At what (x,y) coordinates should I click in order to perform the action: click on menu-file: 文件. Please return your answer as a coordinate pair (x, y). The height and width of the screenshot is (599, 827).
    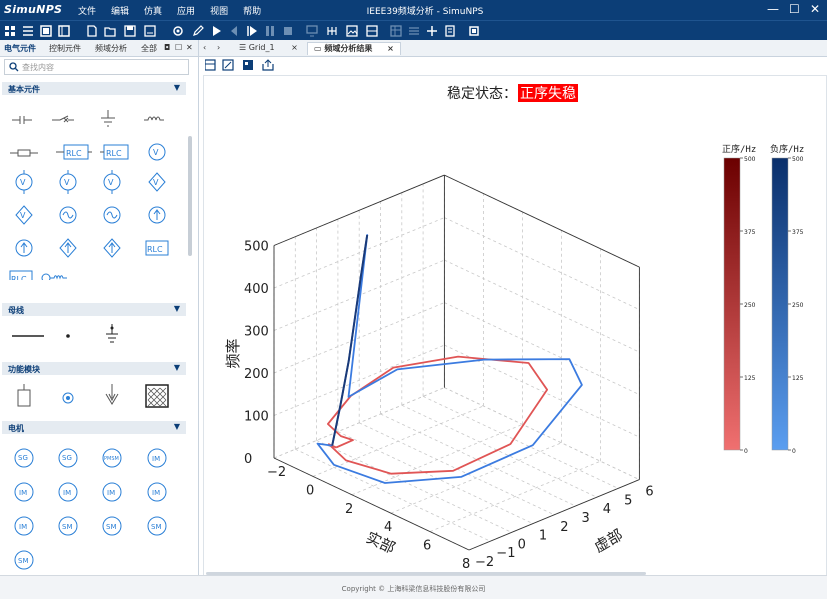
    Looking at the image, I should click on (87, 10).